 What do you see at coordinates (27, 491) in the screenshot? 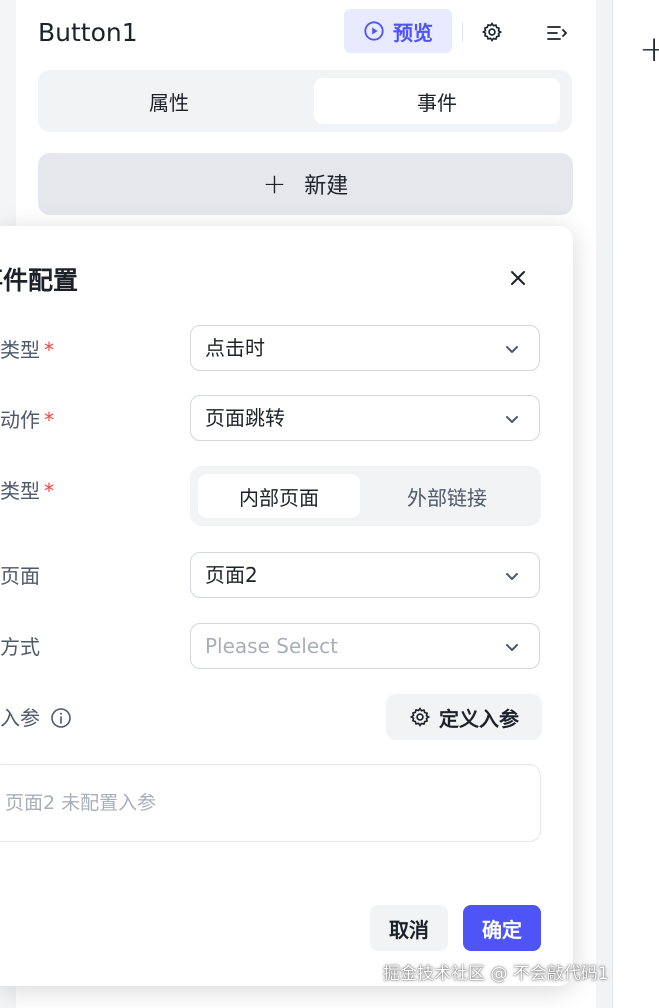
I see `page-type-label: 面类型*` at bounding box center [27, 491].